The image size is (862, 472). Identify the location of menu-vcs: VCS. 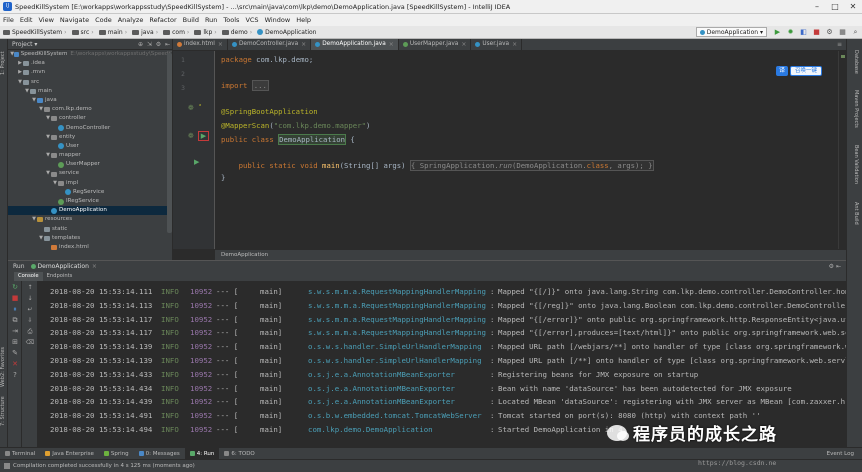
(251, 20).